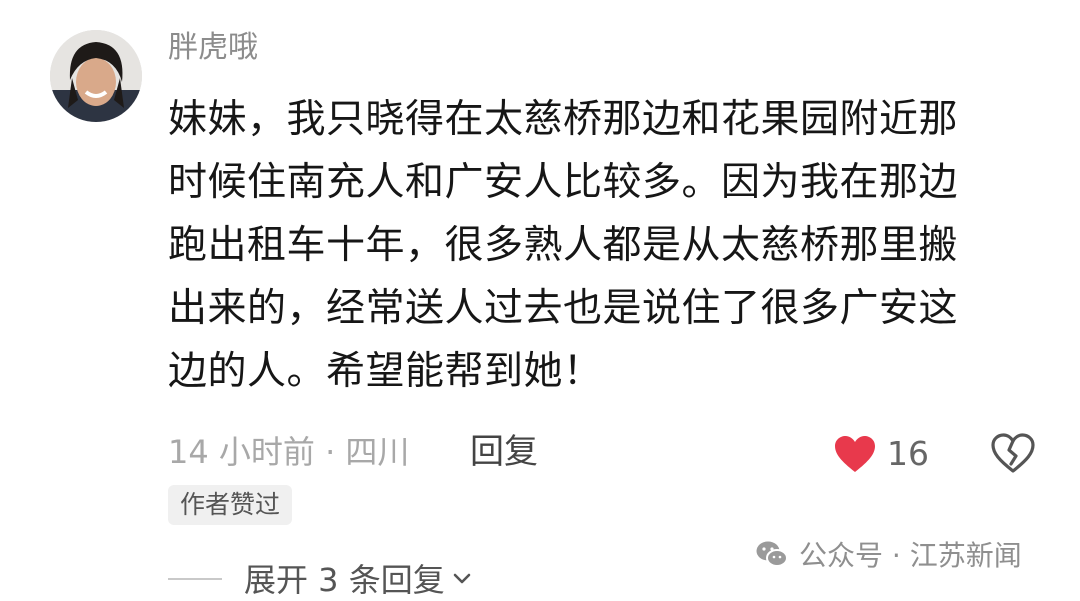 The height and width of the screenshot is (601, 1080). Describe the element at coordinates (289, 452) in the screenshot. I see `comment-meta: 14 小时前 · 四川` at that location.